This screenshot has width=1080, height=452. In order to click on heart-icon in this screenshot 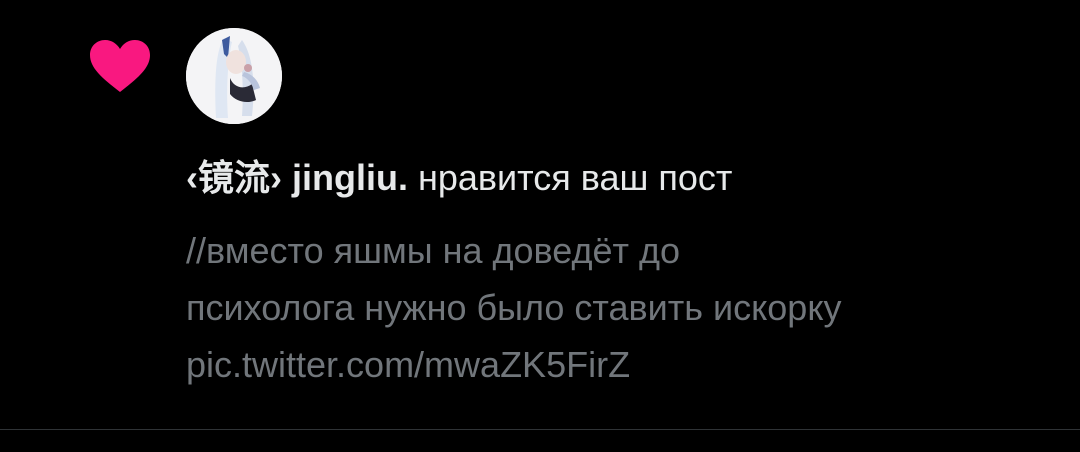, I will do `click(120, 66)`.